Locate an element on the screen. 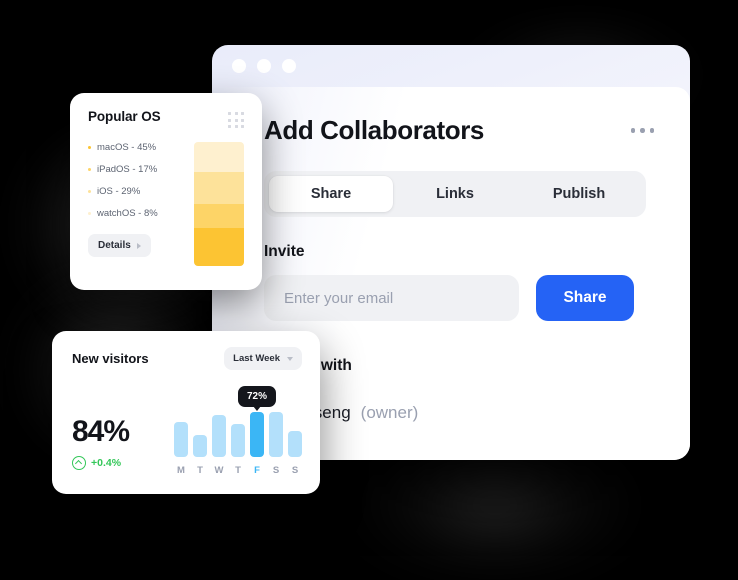 Image resolution: width=738 pixels, height=580 pixels. shared-with-label: Shared with is located at coordinates (308, 365).